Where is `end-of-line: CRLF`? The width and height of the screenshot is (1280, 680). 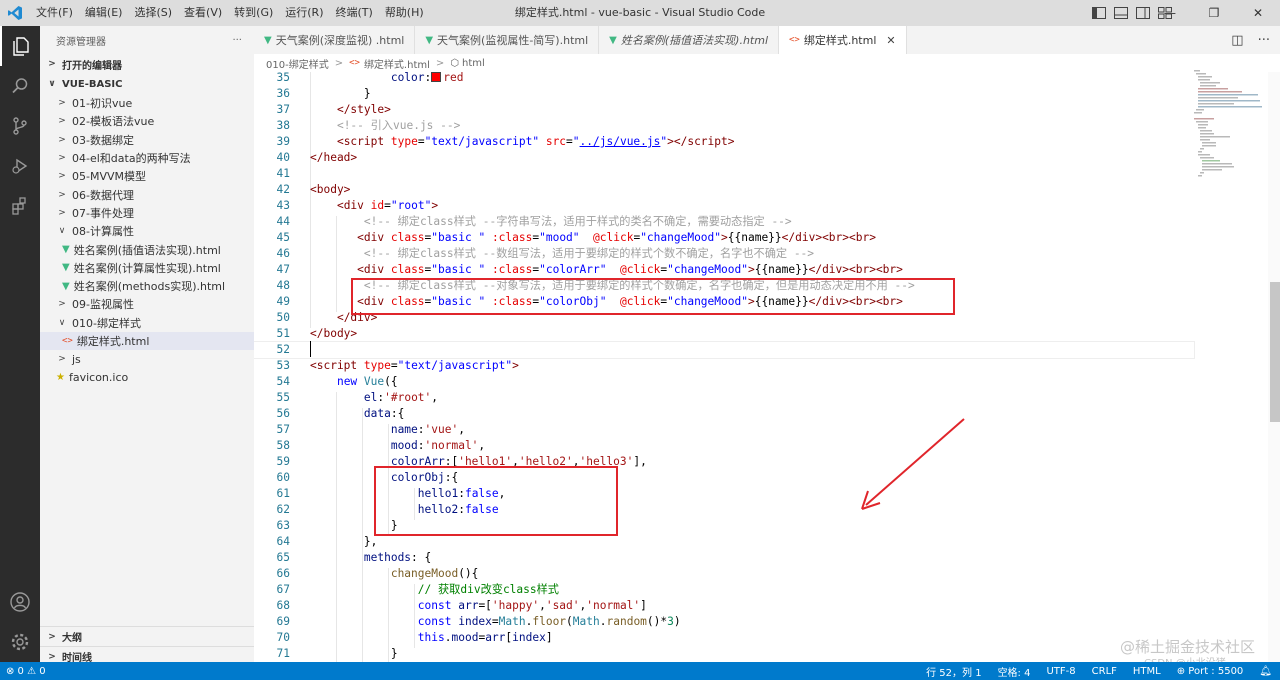
end-of-line: CRLF is located at coordinates (1104, 671).